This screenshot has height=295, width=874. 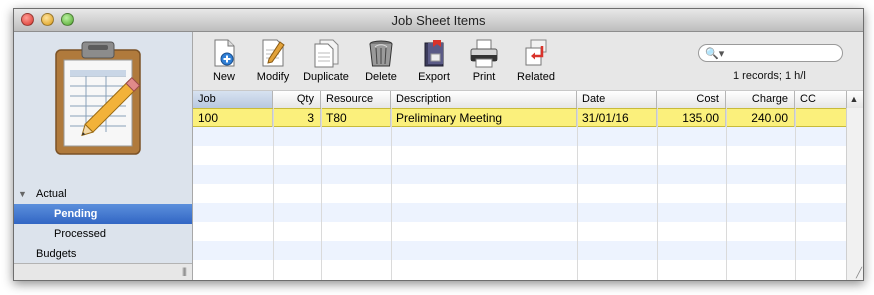 What do you see at coordinates (224, 53) in the screenshot?
I see `new-document-icon` at bounding box center [224, 53].